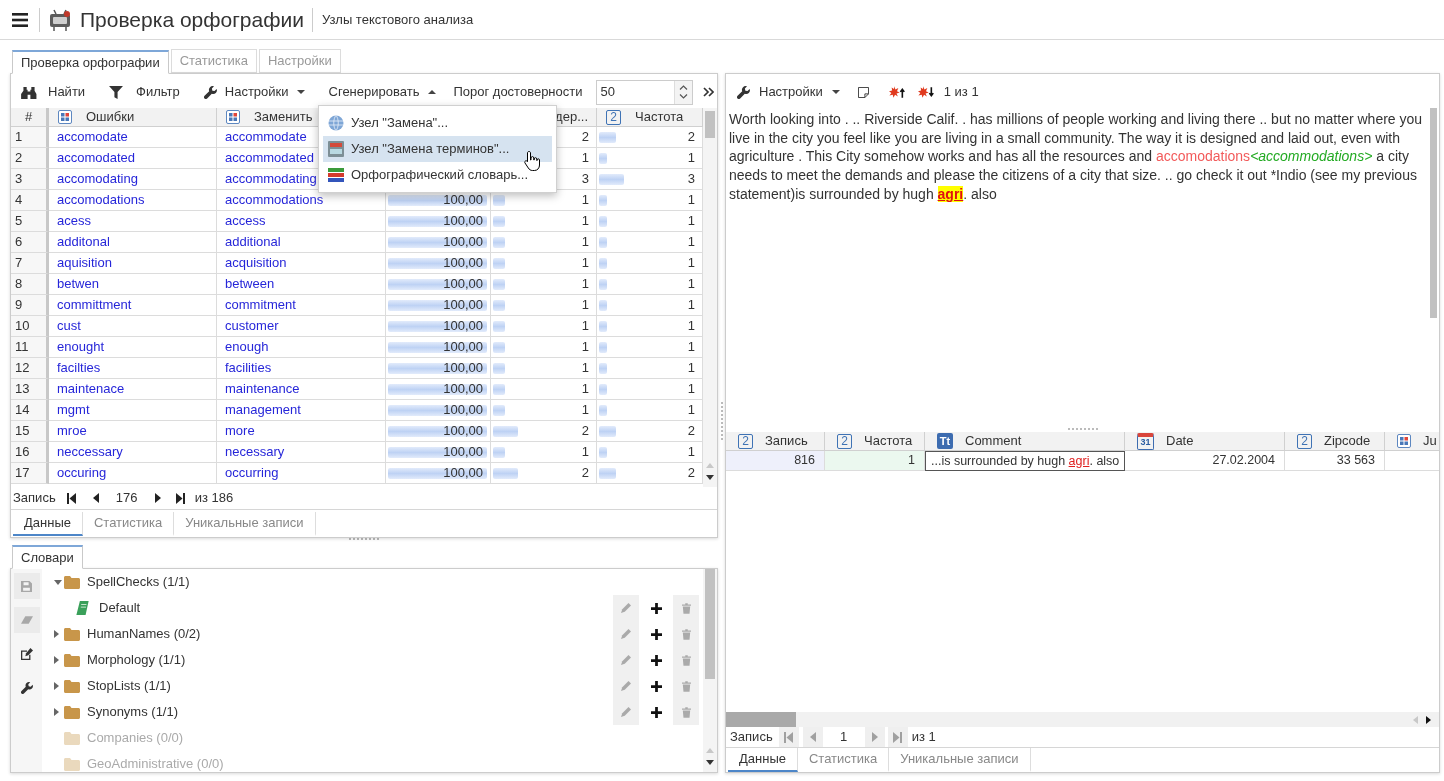 The height and width of the screenshot is (781, 1444). I want to click on table-cell: neccessary, so click(133, 452).